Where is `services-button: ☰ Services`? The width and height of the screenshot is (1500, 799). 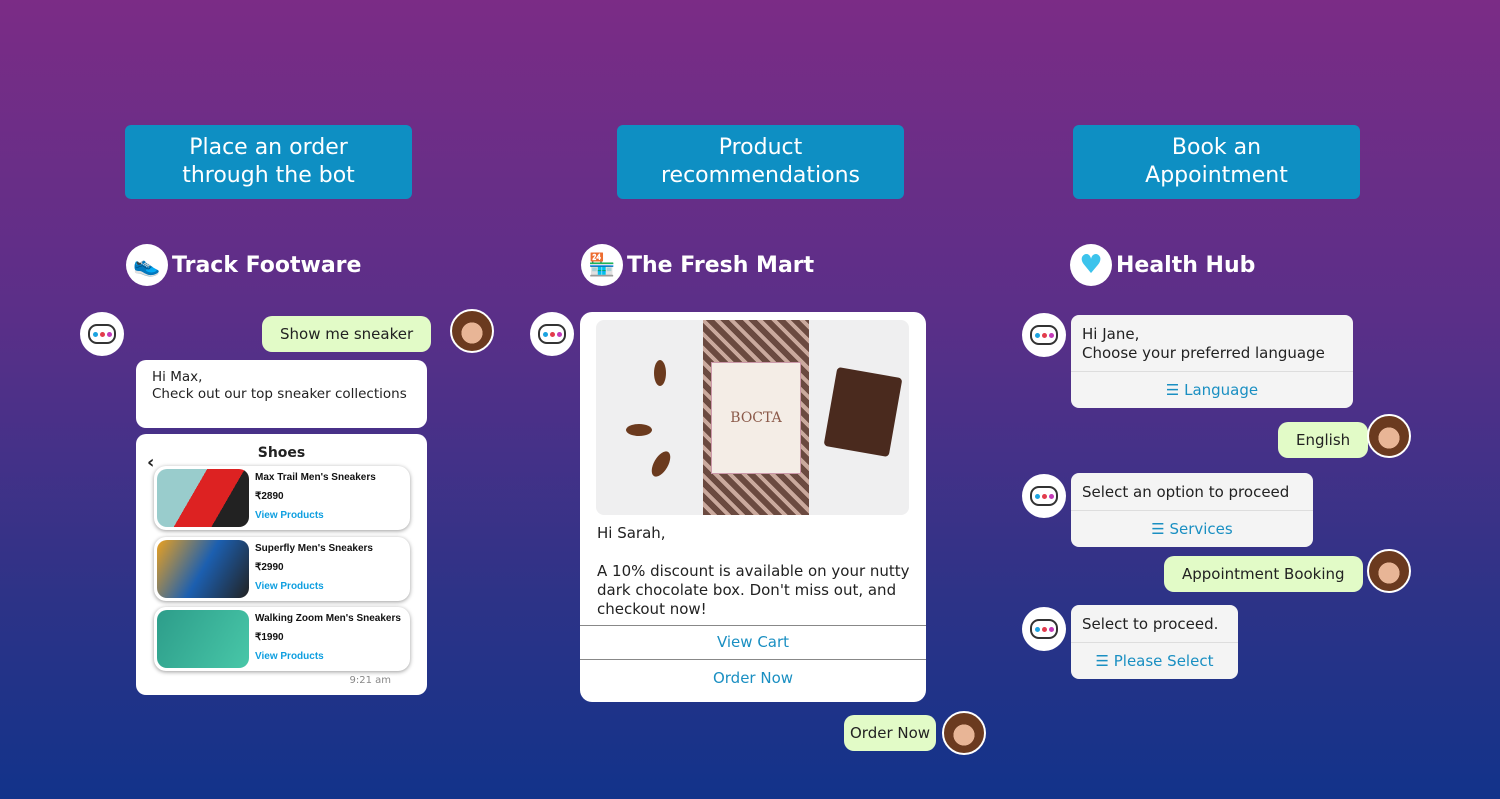 services-button: ☰ Services is located at coordinates (1192, 528).